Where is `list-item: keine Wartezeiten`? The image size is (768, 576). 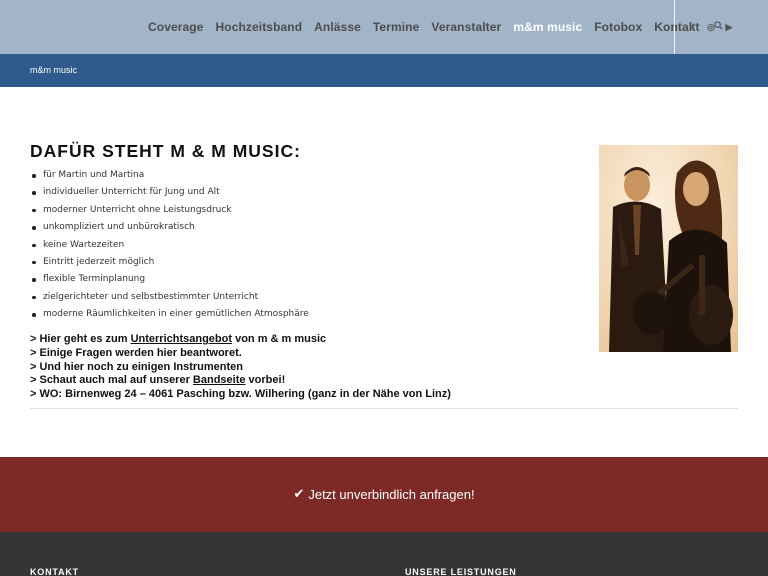 list-item: keine Wartezeiten is located at coordinates (170, 245).